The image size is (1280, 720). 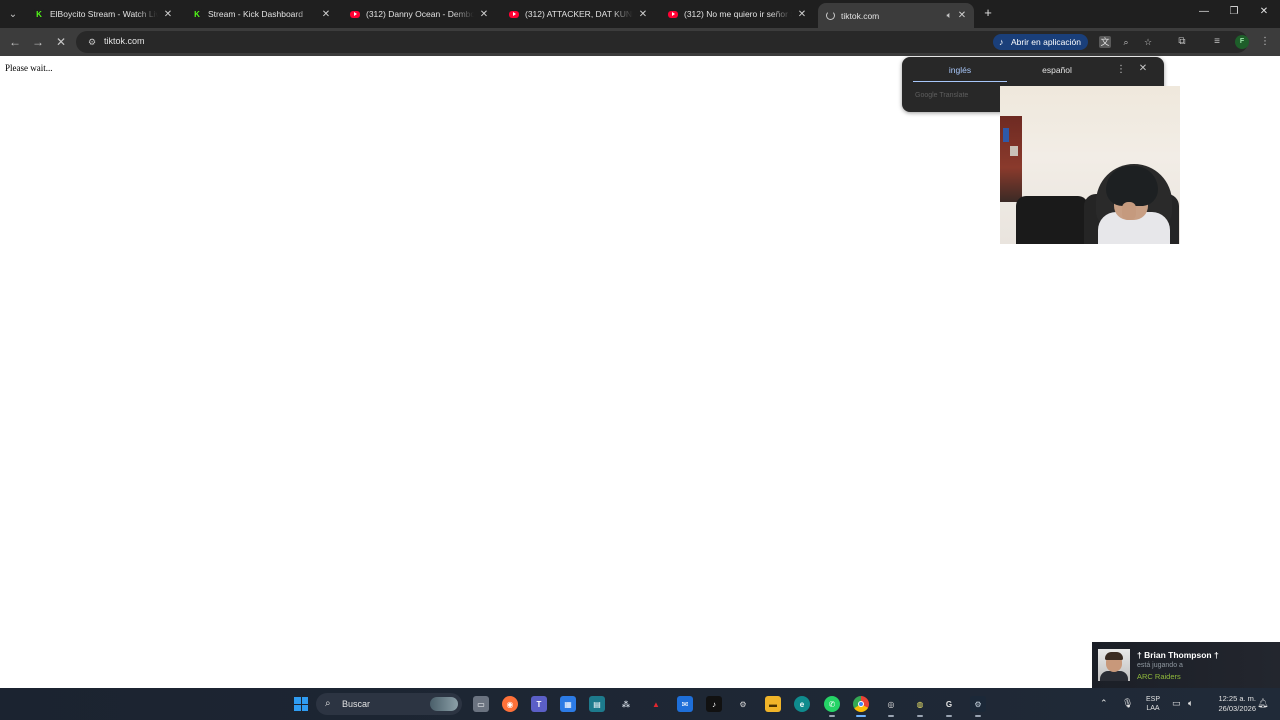 I want to click on tab-attacker: (312) ATTACKER, DAT KUNKKA ✕, so click(x=578, y=14).